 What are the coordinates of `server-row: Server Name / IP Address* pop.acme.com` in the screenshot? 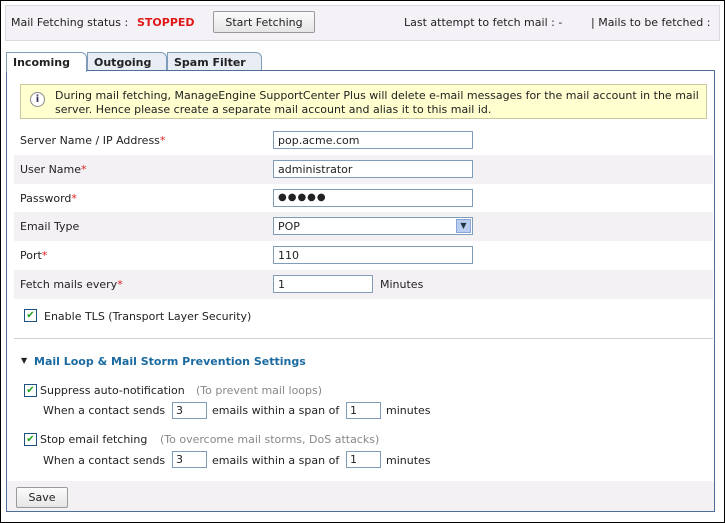 It's located at (363, 140).